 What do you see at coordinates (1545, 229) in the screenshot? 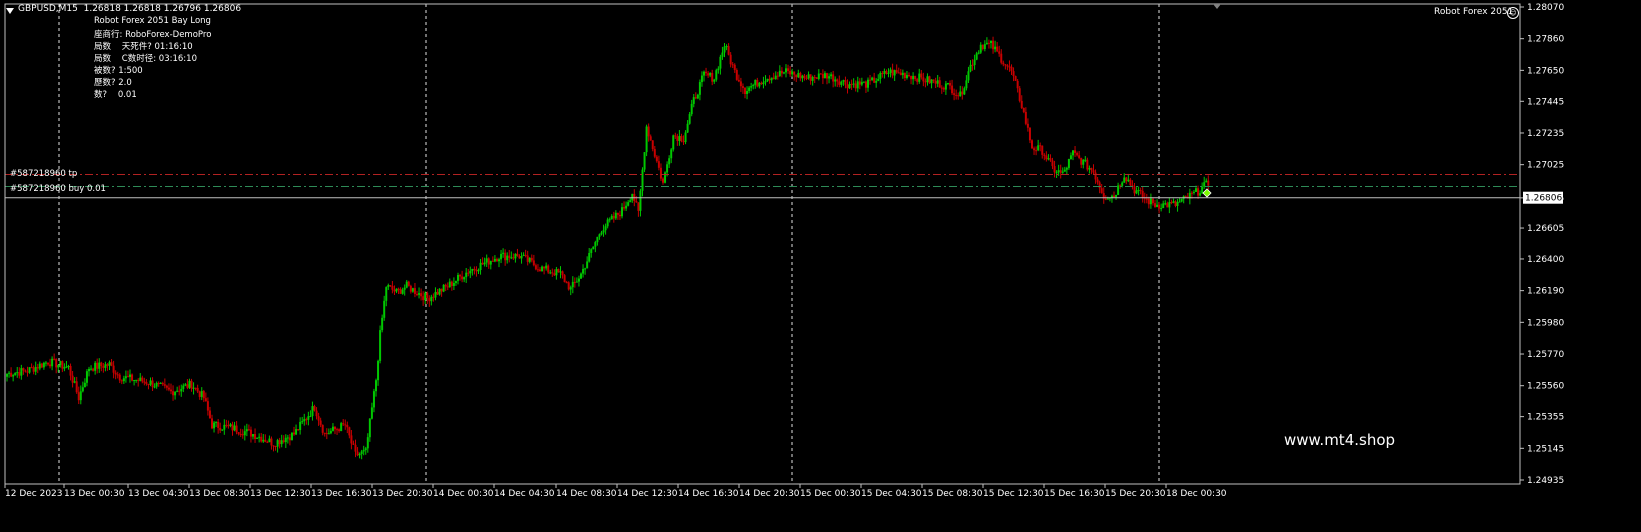
I see `y-tick-label: 1.26605` at bounding box center [1545, 229].